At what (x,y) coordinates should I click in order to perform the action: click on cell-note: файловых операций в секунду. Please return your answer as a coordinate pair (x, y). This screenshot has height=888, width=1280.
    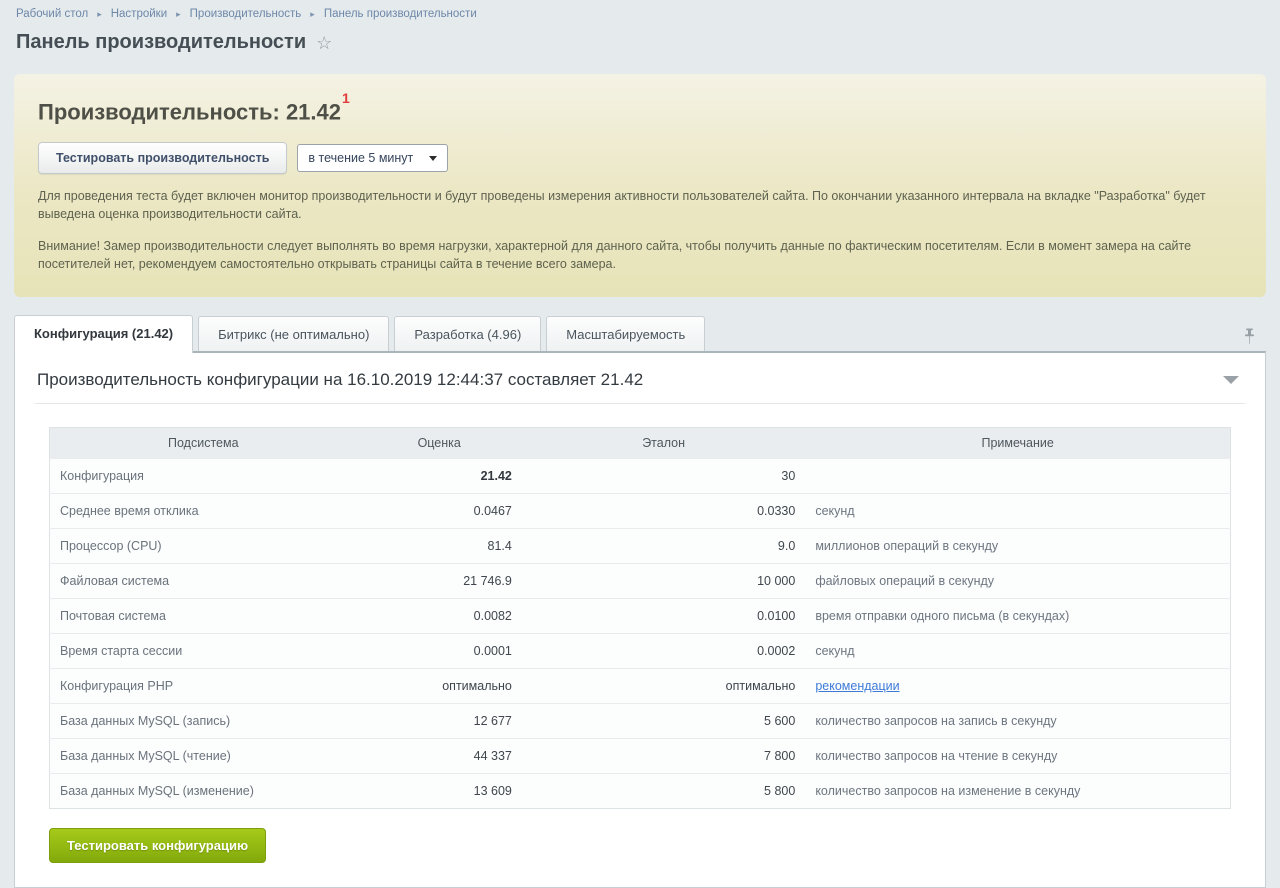
    Looking at the image, I should click on (1018, 580).